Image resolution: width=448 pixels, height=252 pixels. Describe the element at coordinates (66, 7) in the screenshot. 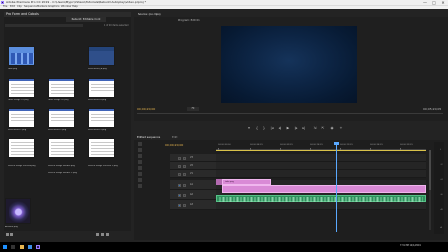

I see `menu-window: Window` at that location.